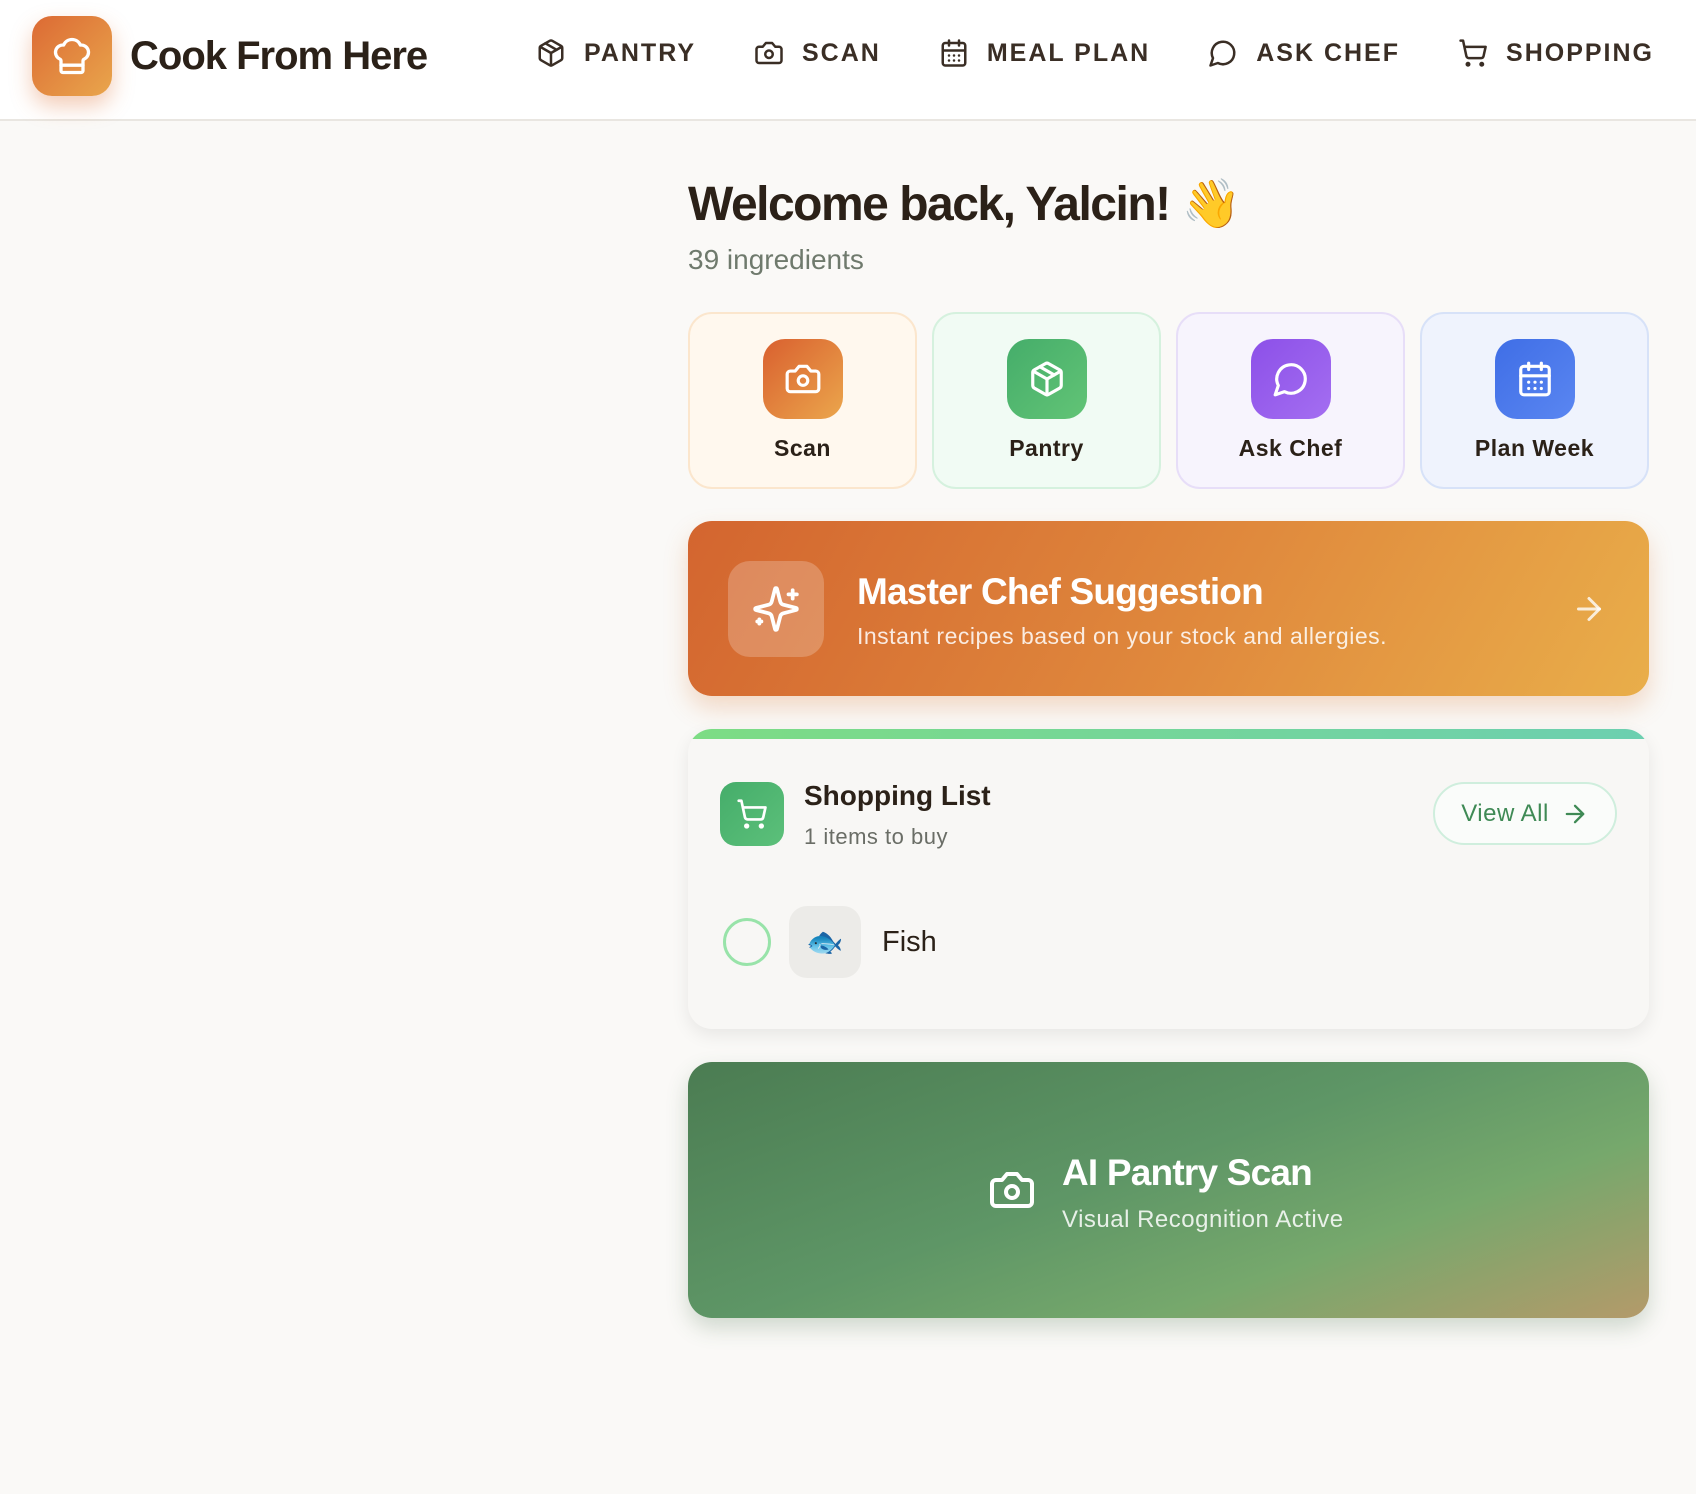  I want to click on quick-action-label: Ask Chef, so click(1290, 448).